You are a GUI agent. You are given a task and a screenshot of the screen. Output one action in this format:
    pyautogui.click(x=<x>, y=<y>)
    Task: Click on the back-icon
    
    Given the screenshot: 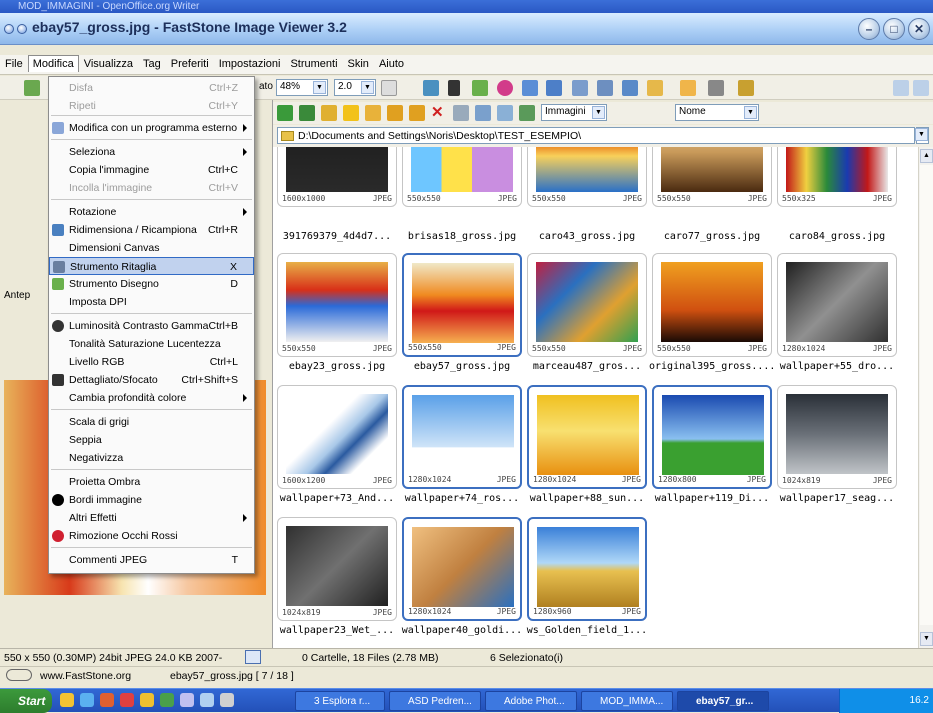 What is the action you would take?
    pyautogui.click(x=285, y=113)
    